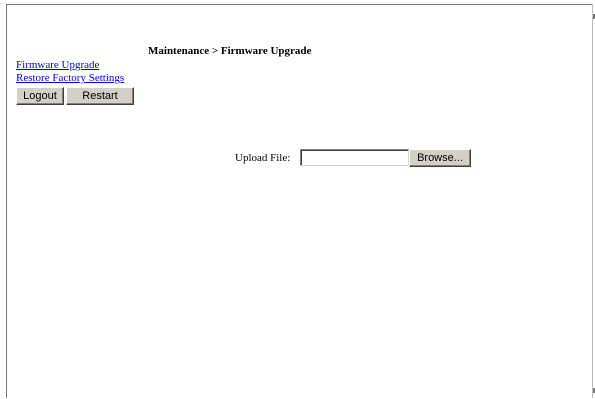 The image size is (595, 399). Describe the element at coordinates (40, 96) in the screenshot. I see `logout-button: Logout` at that location.